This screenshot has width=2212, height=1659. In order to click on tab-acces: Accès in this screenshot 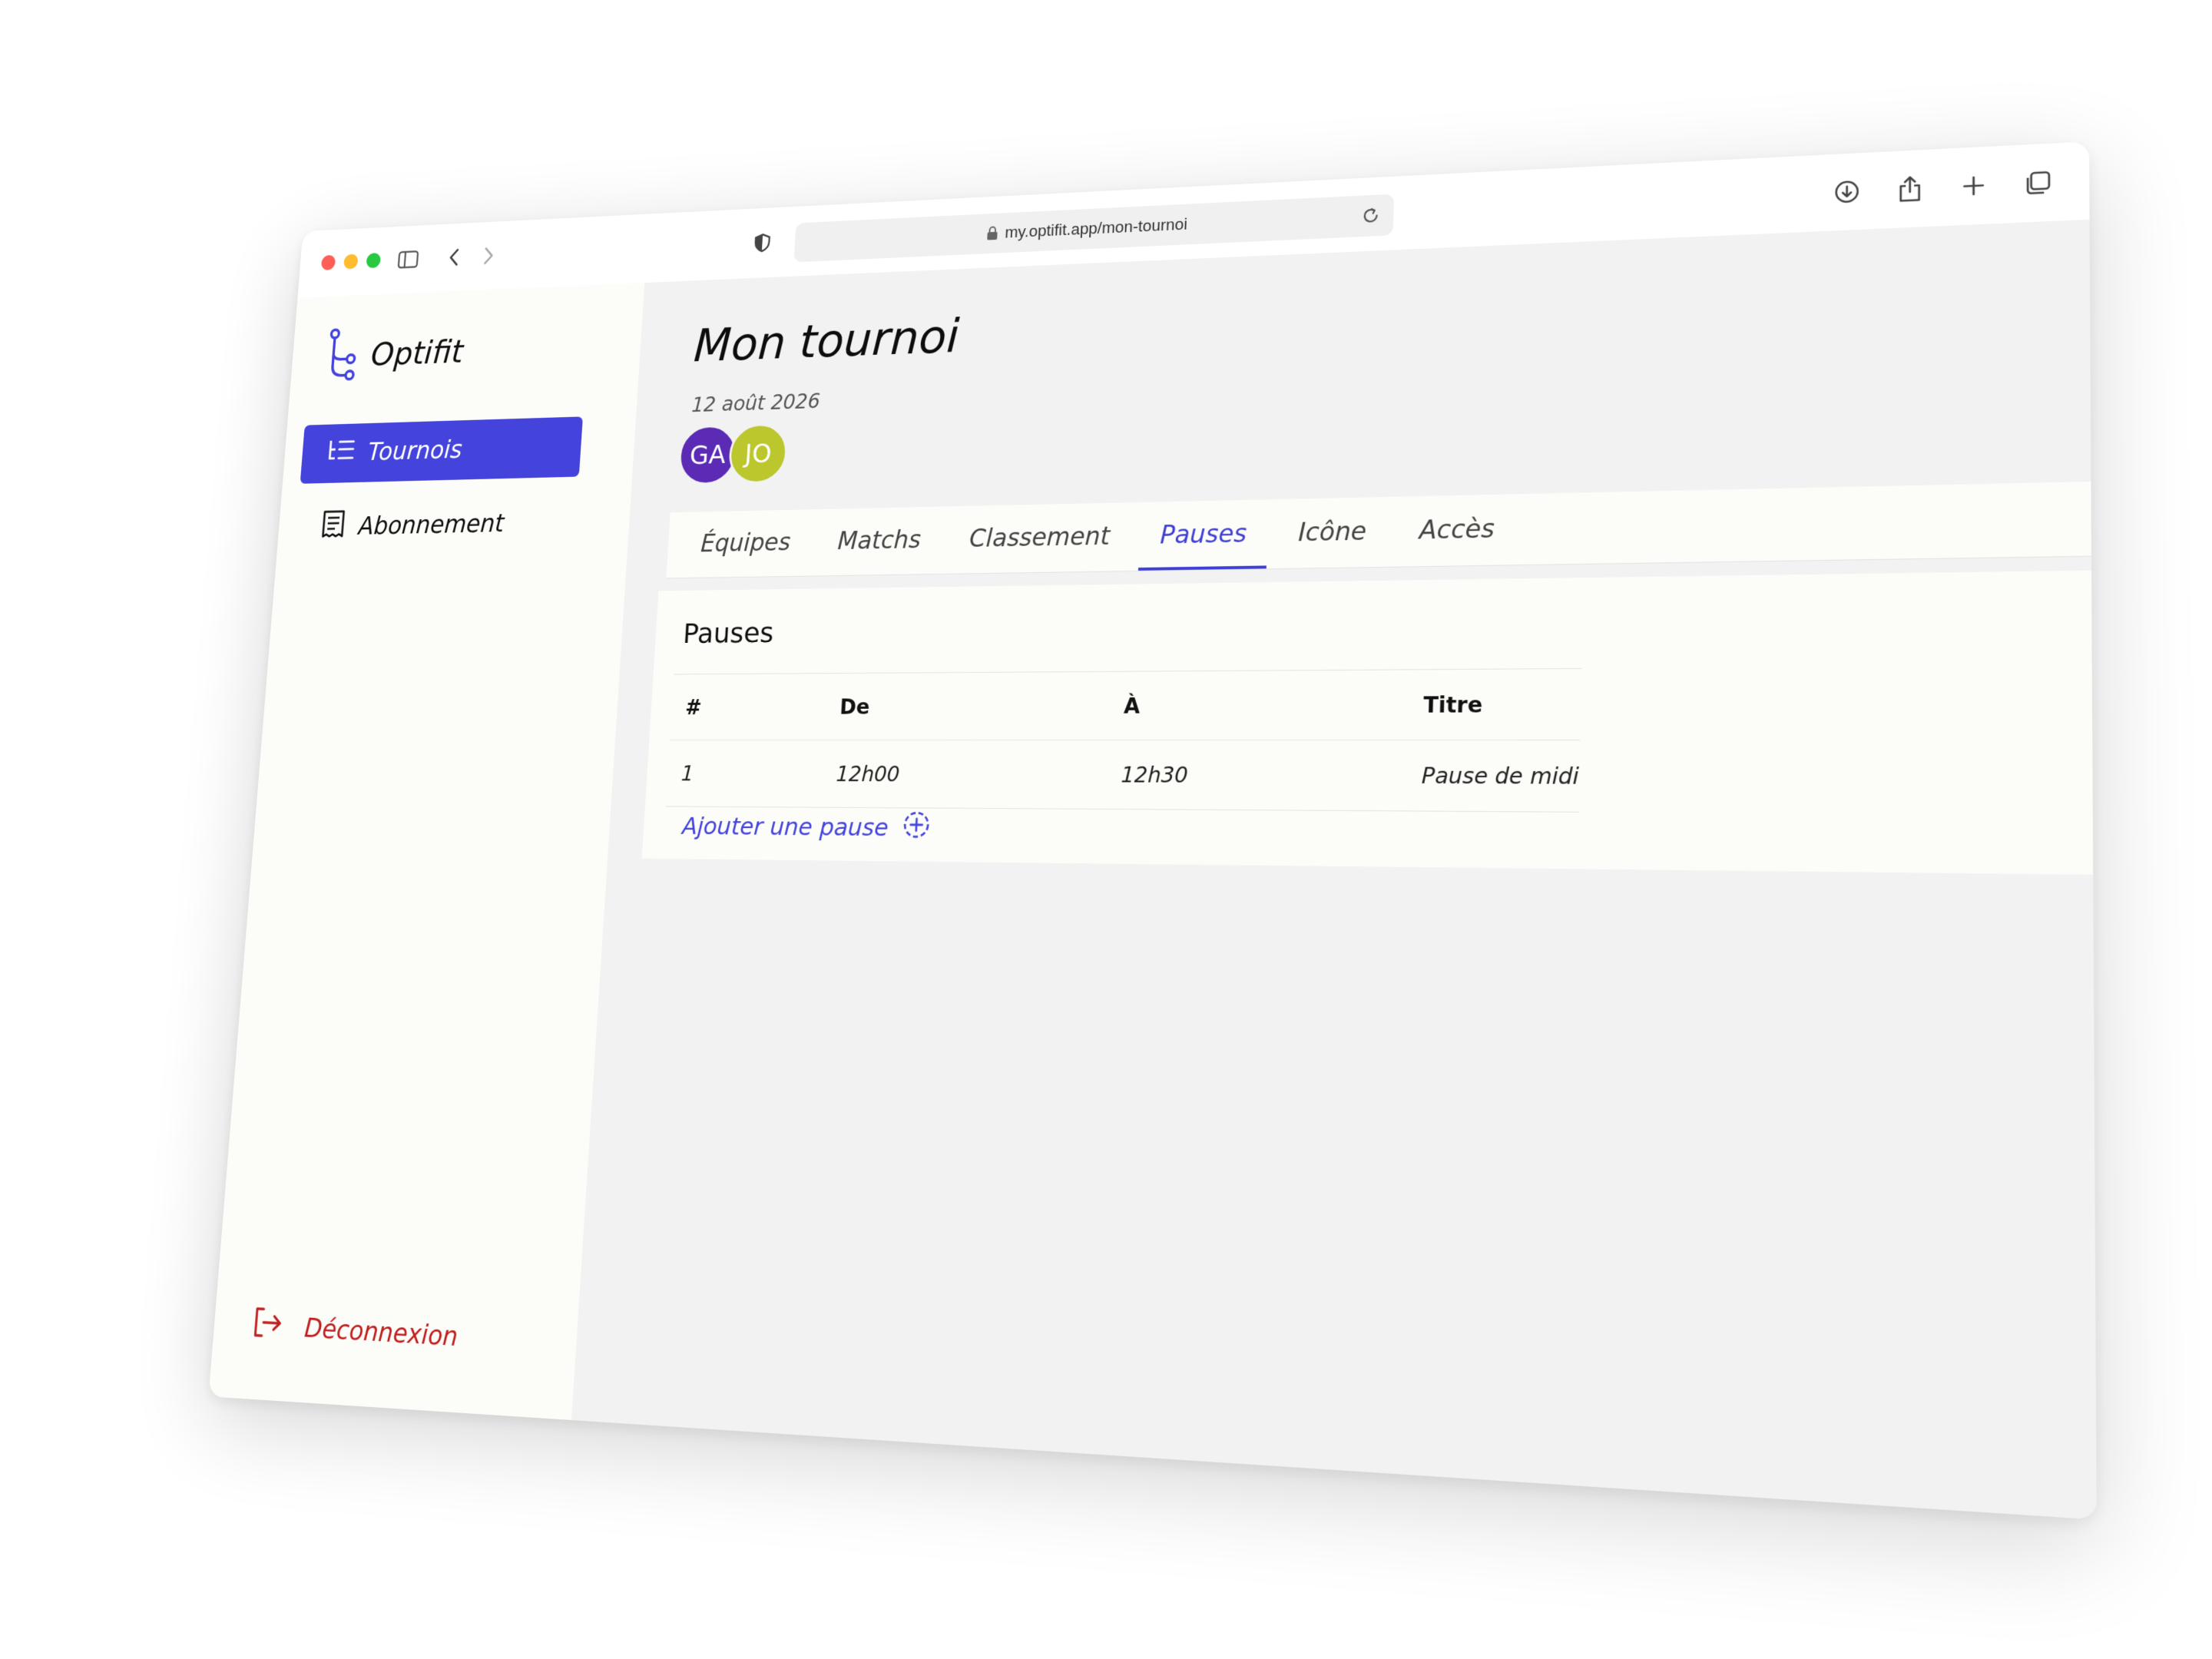, I will do `click(1457, 530)`.